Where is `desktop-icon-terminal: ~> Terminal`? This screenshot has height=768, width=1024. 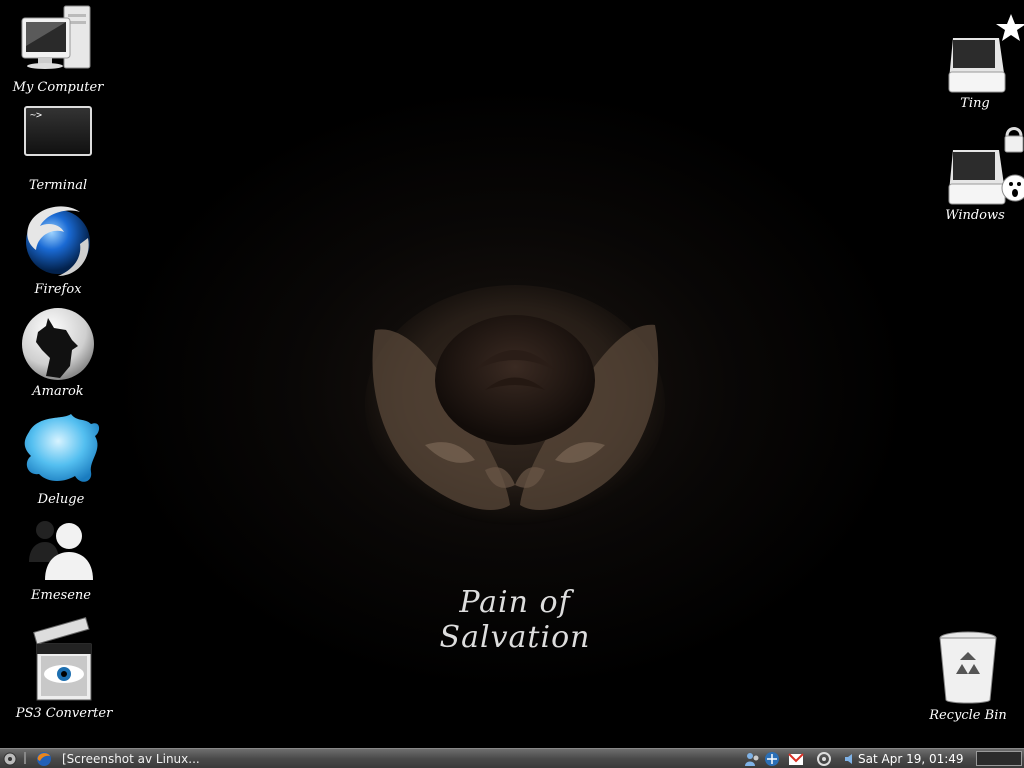
desktop-icon-terminal: ~> Terminal is located at coordinates (58, 149).